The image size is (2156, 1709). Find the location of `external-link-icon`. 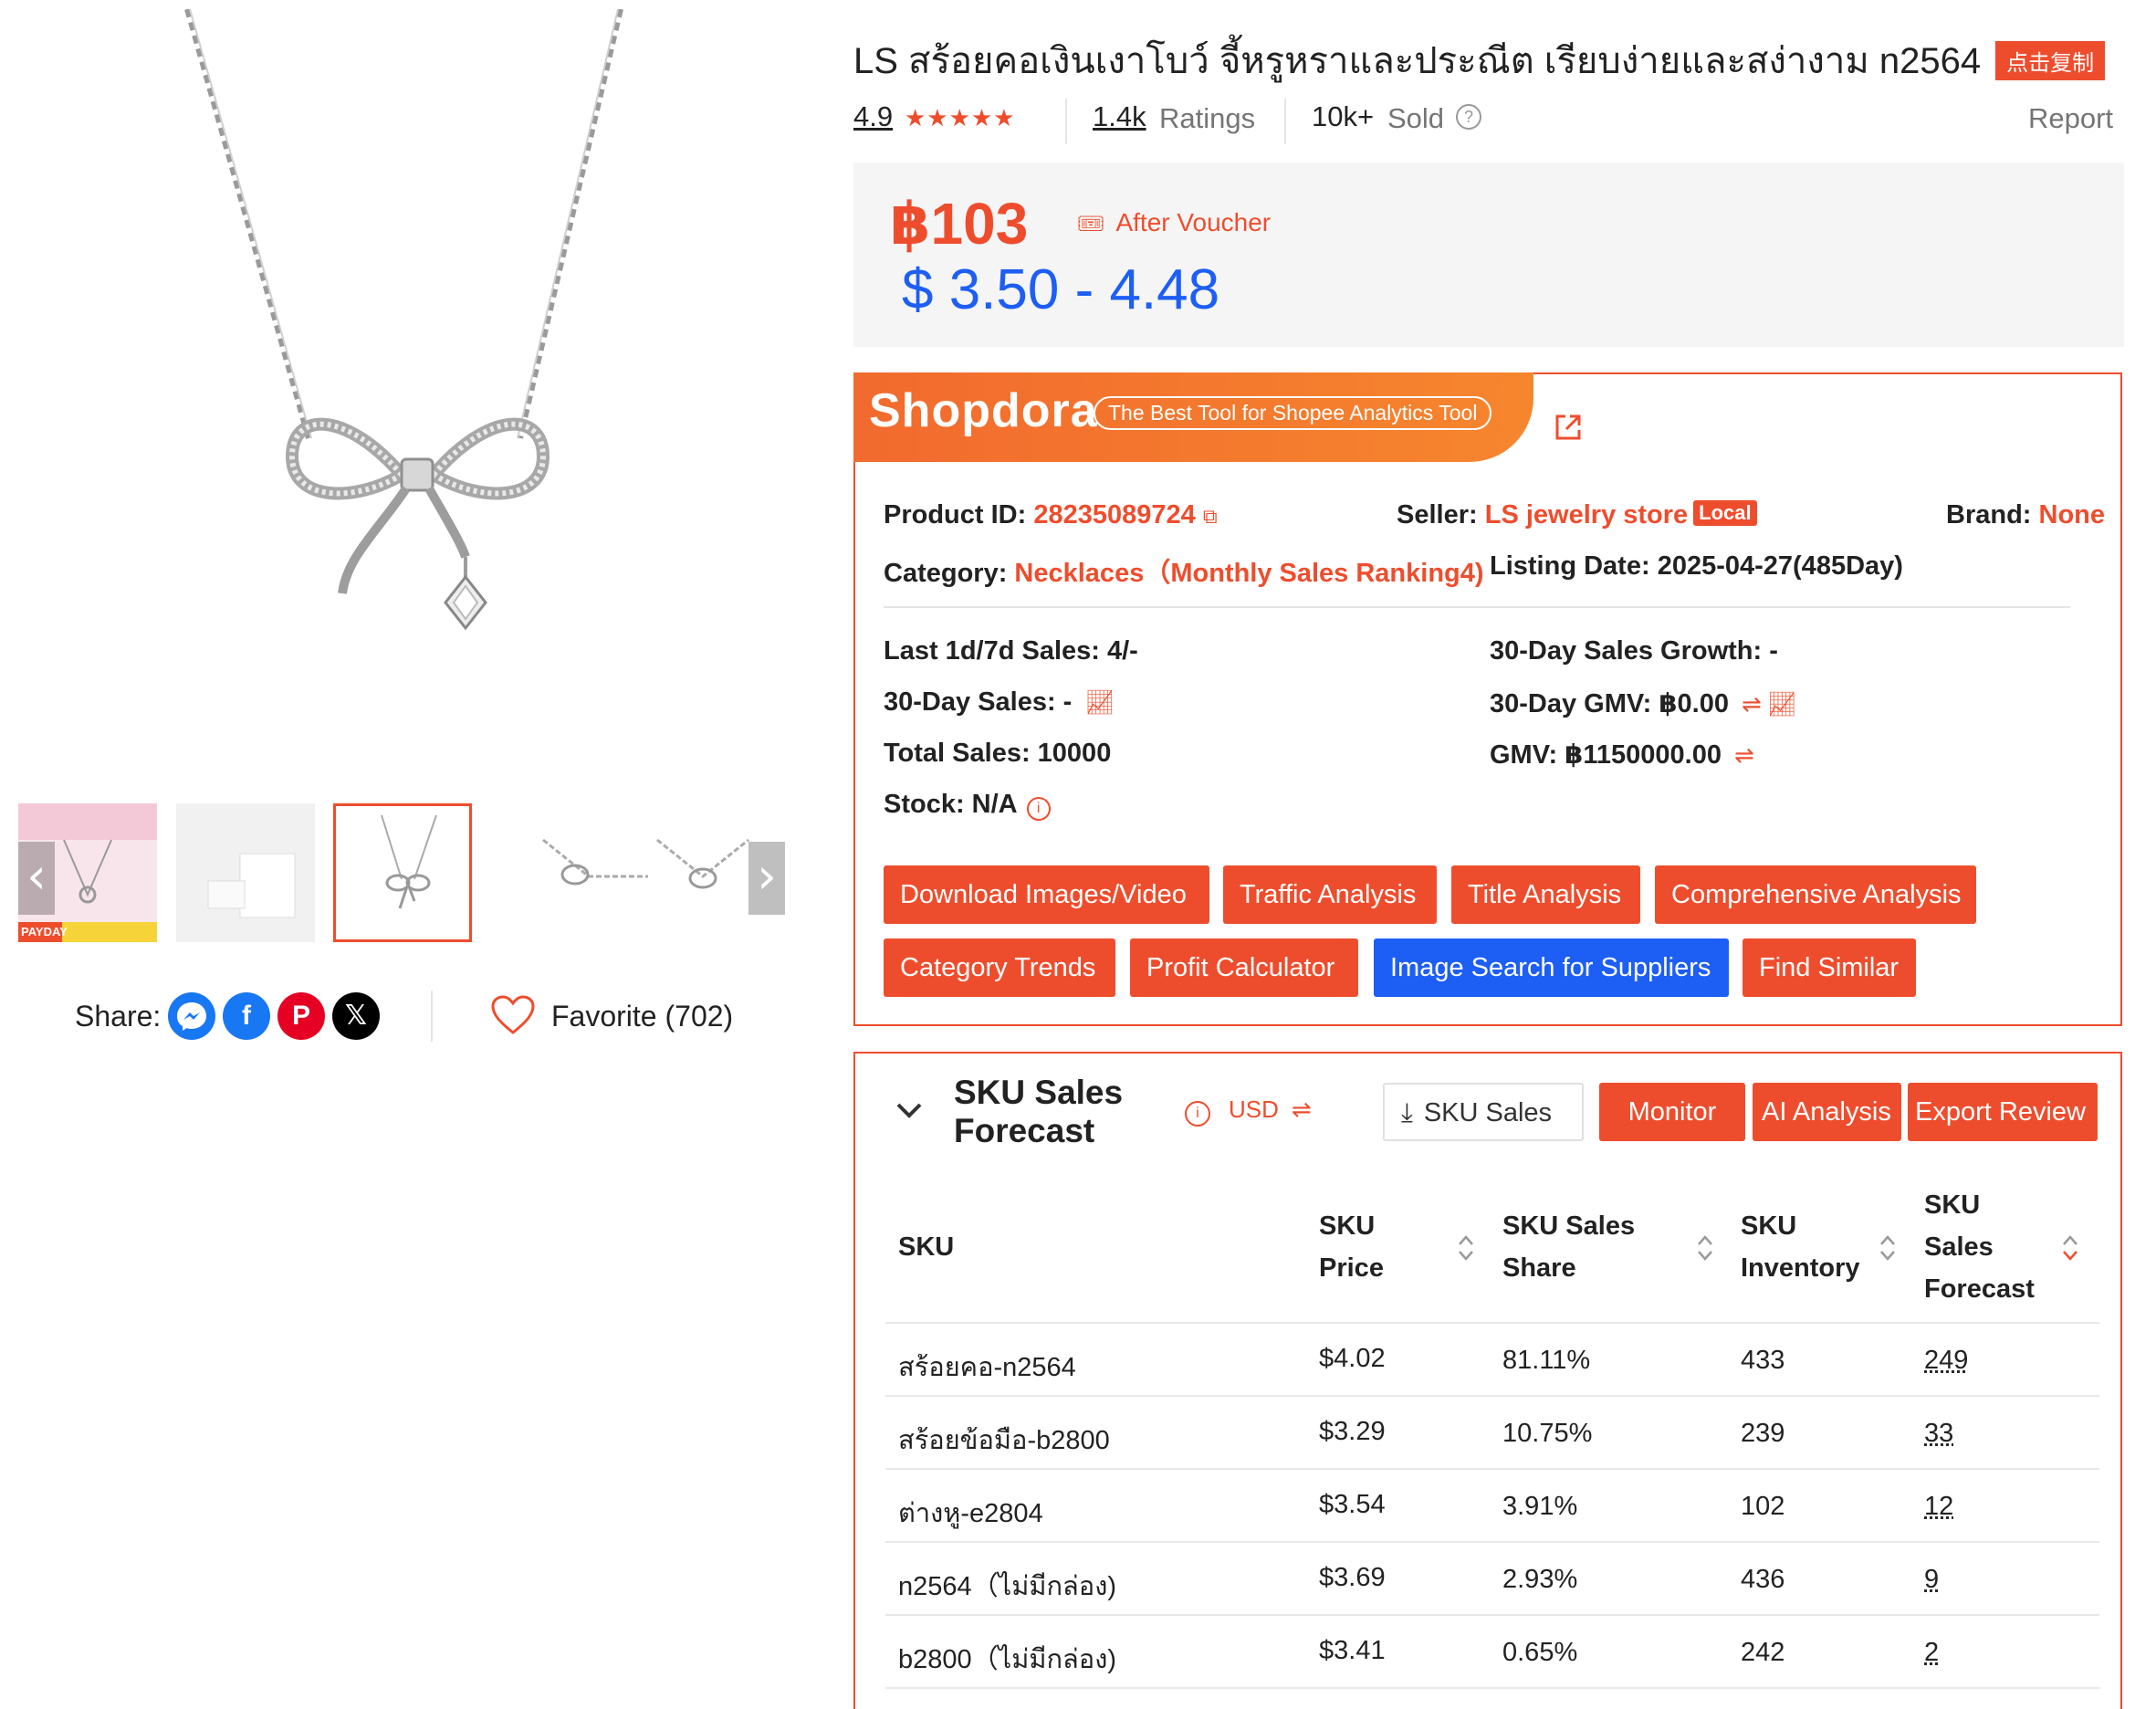

external-link-icon is located at coordinates (1569, 427).